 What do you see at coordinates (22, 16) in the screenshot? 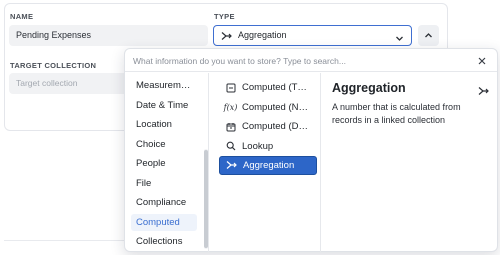
I see `name-label: NAME` at bounding box center [22, 16].